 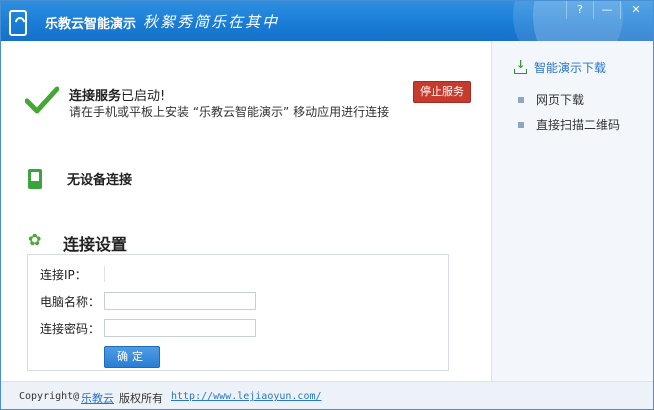 What do you see at coordinates (578, 125) in the screenshot?
I see `sidebar-item-label: 直接扫描二维码` at bounding box center [578, 125].